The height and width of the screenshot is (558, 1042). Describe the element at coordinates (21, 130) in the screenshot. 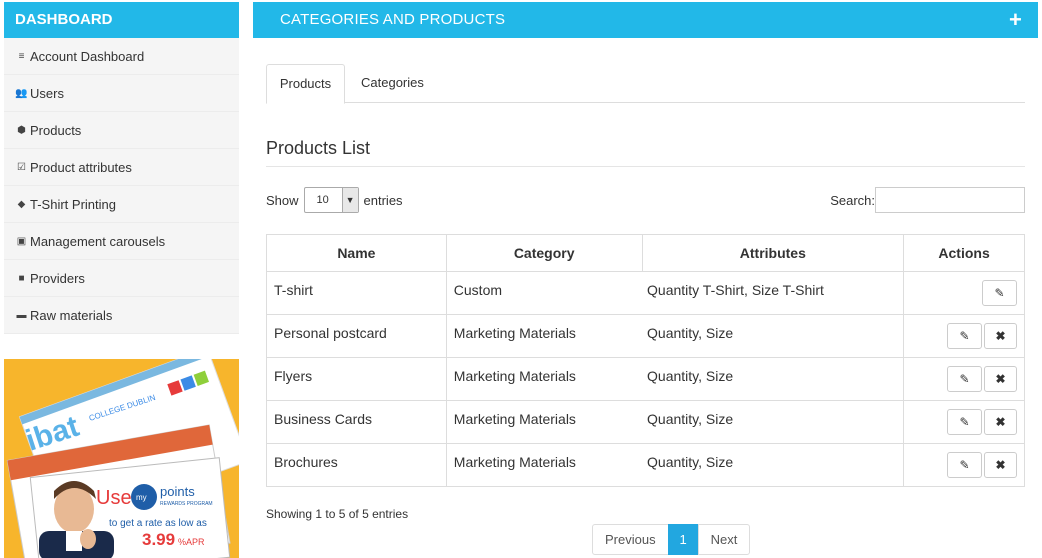

I see `cubes-icon: ⬢` at that location.